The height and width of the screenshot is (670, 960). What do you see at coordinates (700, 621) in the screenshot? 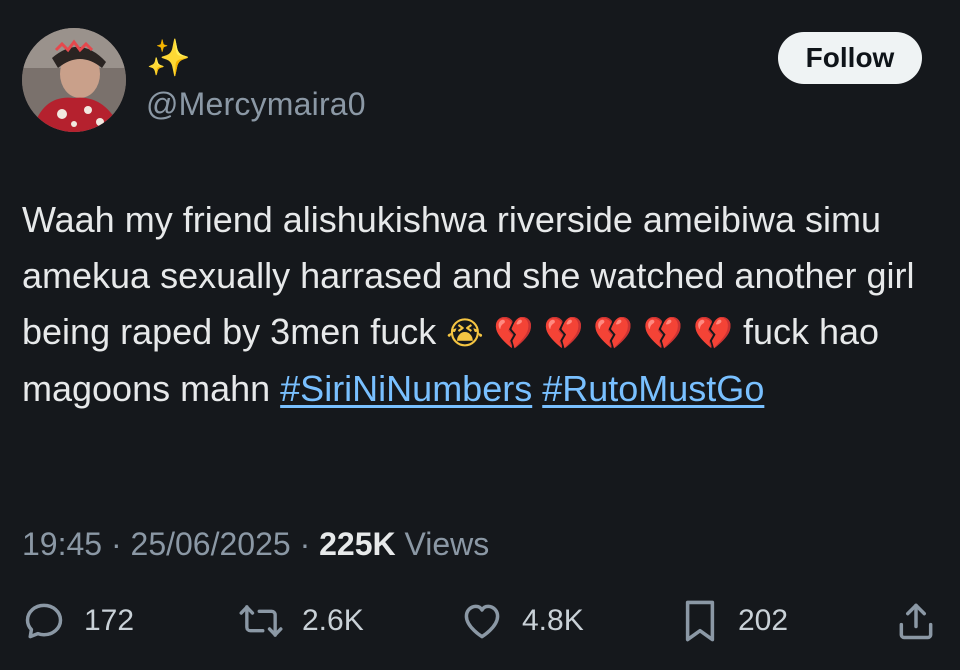
I see `bookmark-icon` at bounding box center [700, 621].